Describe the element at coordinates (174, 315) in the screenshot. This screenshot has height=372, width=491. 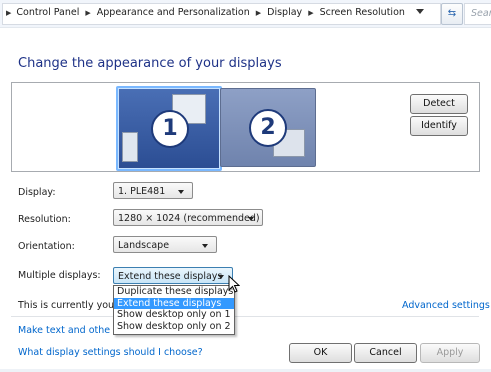
I see `list-item: Show desktop only on 1` at that location.